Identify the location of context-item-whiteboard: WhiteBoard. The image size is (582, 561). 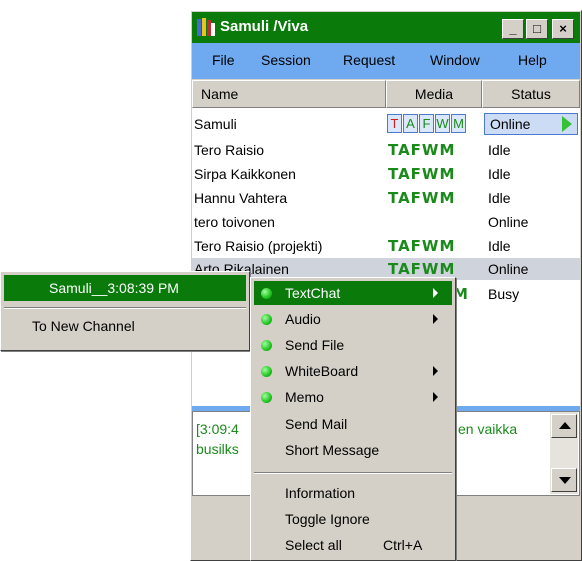
(321, 371).